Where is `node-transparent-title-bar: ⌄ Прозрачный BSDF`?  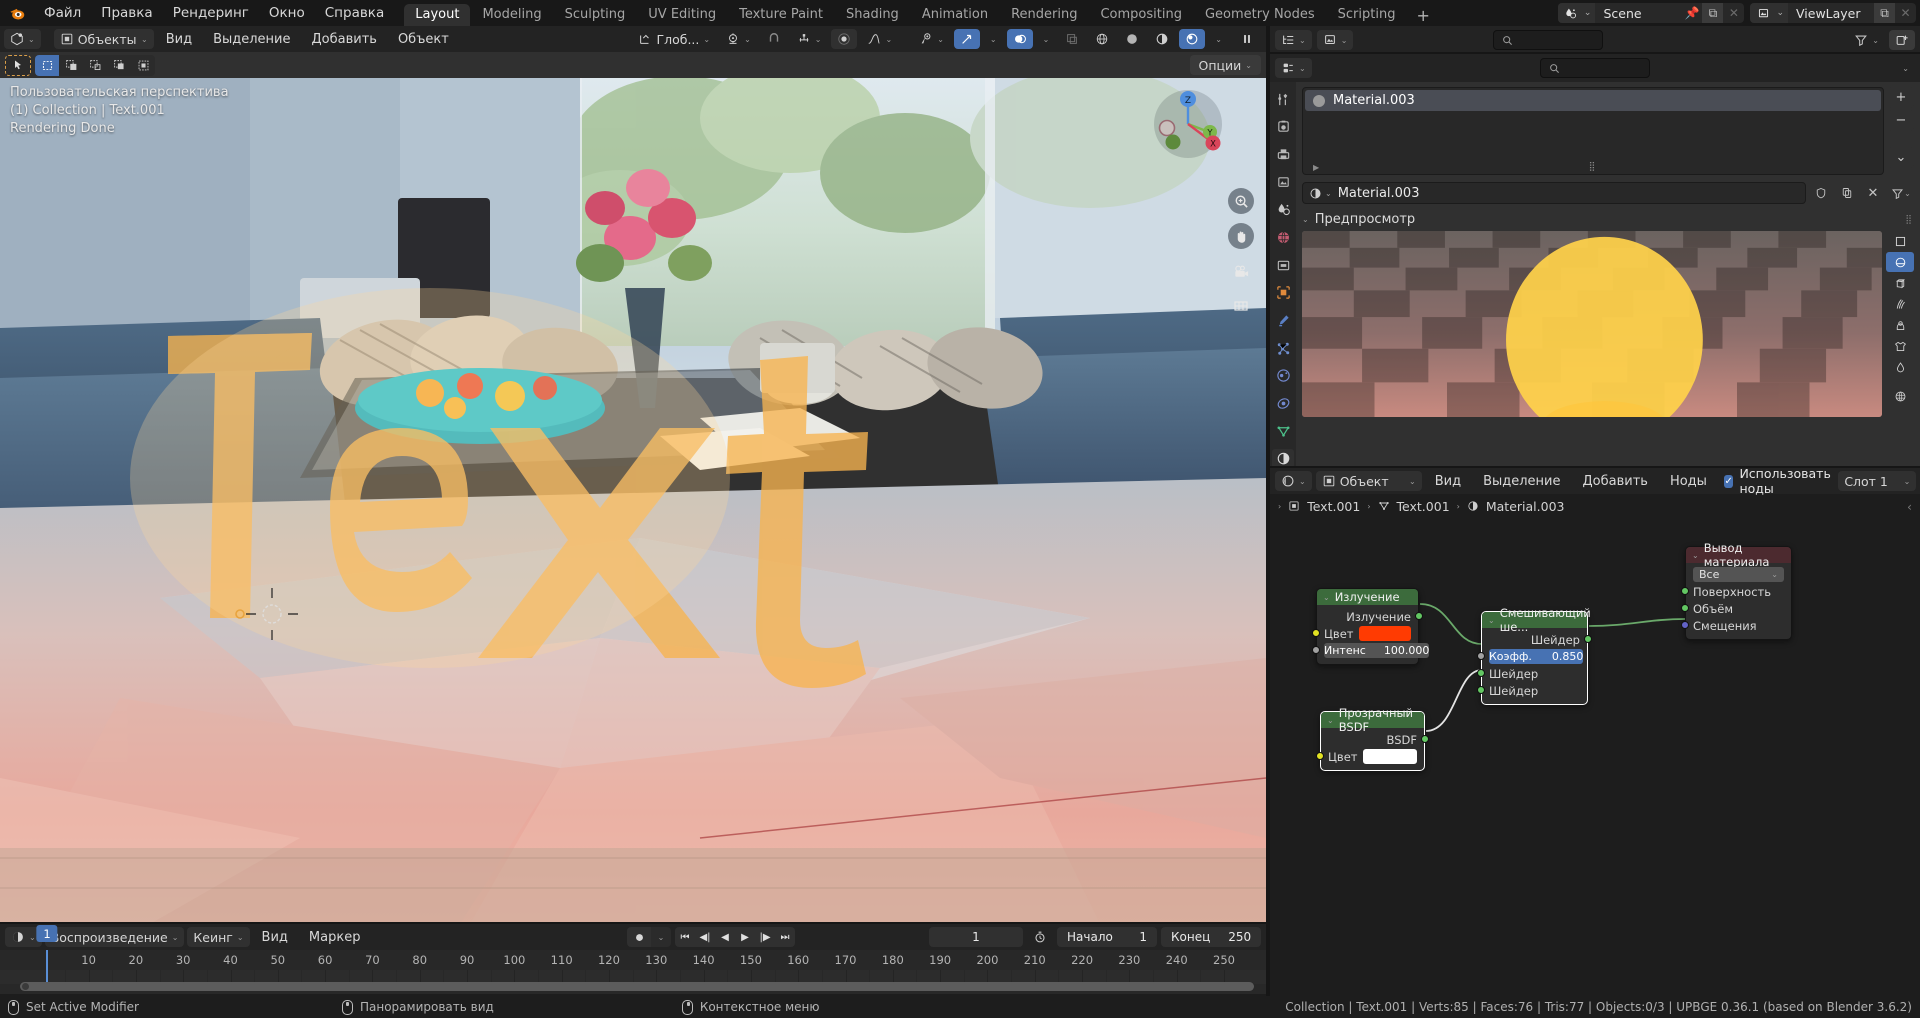
node-transparent-title-bar: ⌄ Прозрачный BSDF is located at coordinates (1372, 720).